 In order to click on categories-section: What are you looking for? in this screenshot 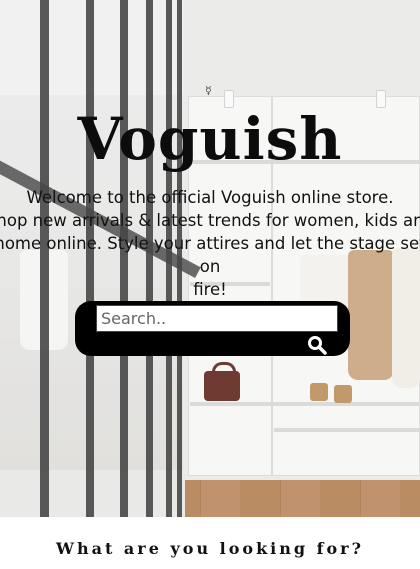, I will do `click(210, 543)`.